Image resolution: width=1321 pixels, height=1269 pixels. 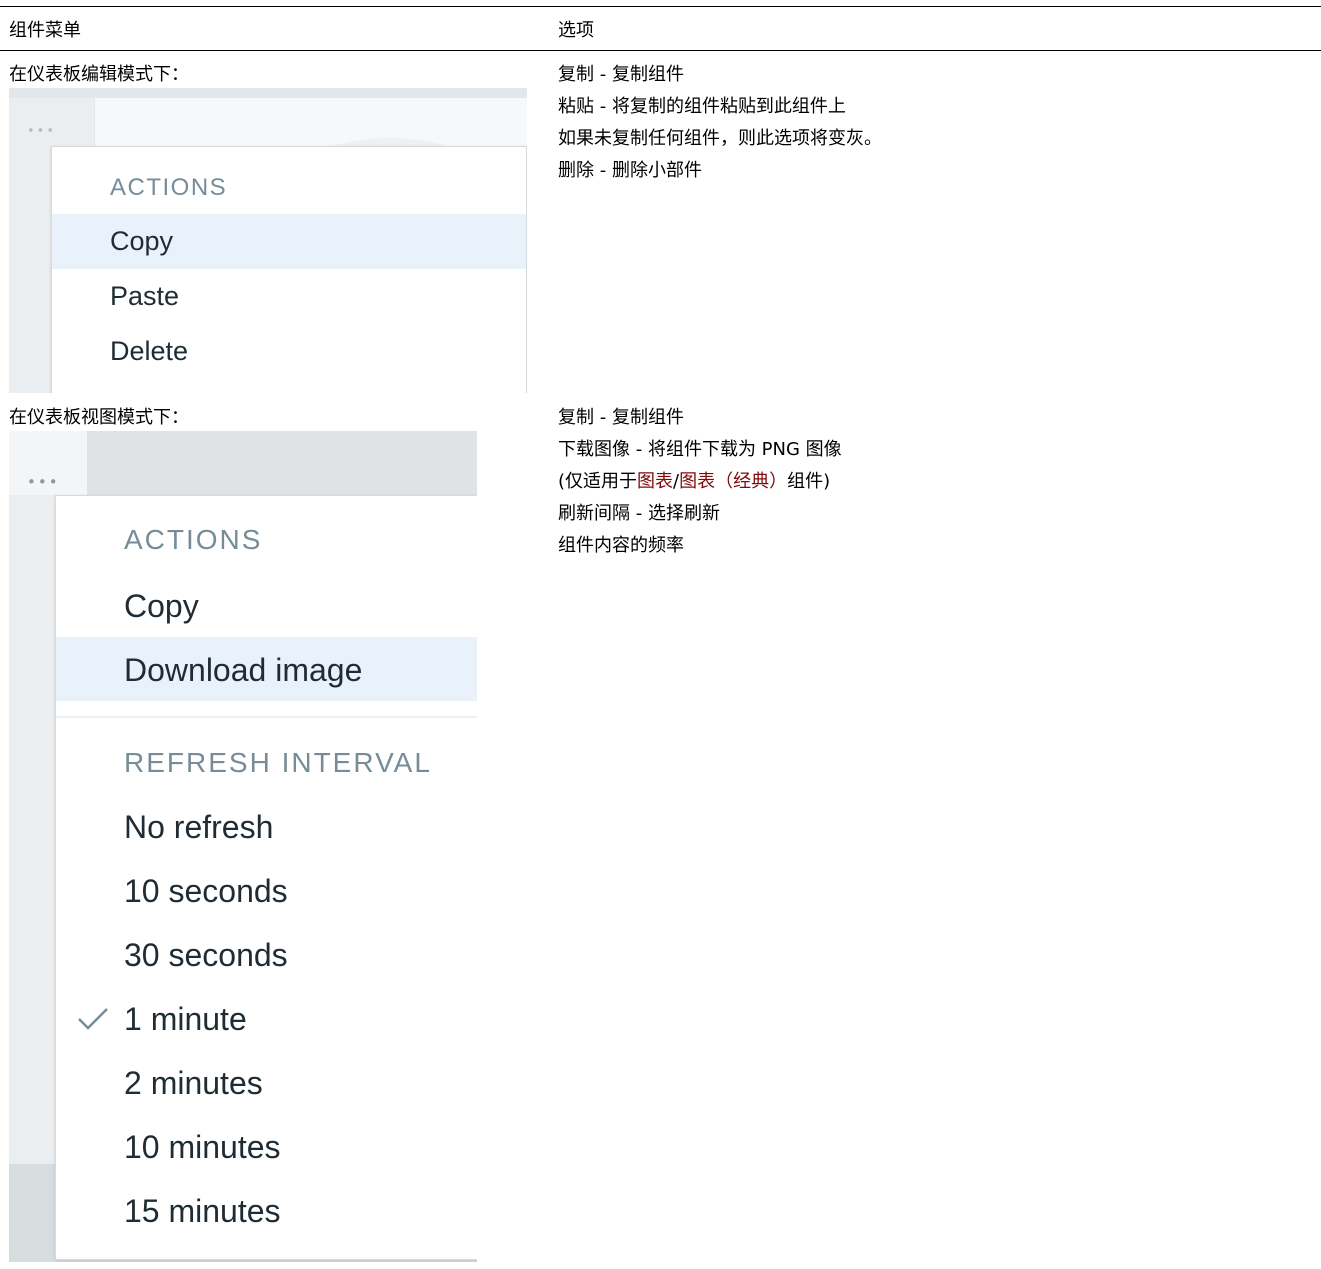 I want to click on column-header-widget-menu: 组件菜单, so click(x=45, y=30).